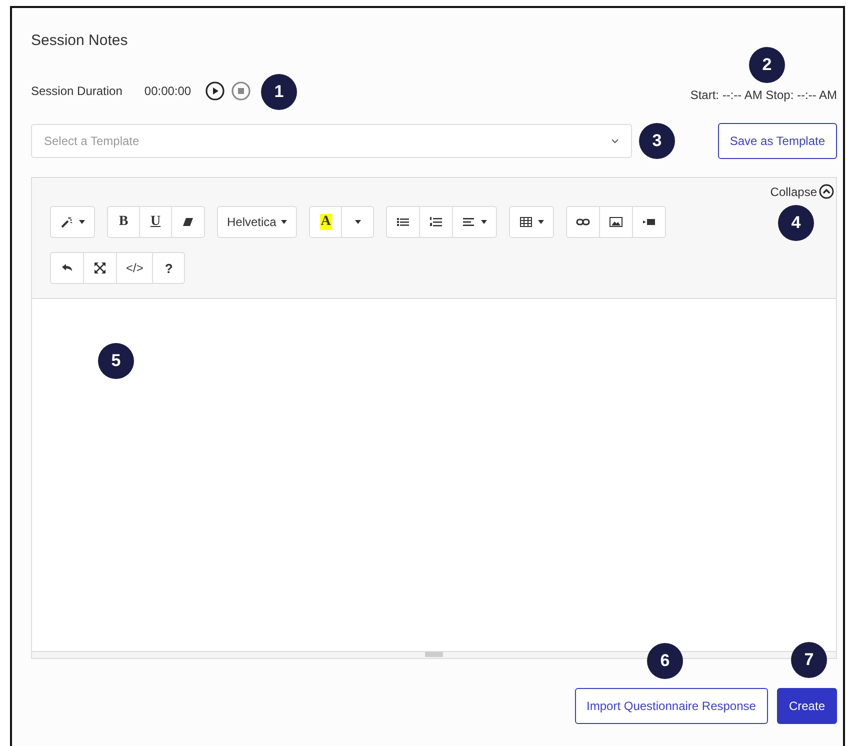 This screenshot has width=847, height=746. Describe the element at coordinates (168, 91) in the screenshot. I see `duration-time: 00:00:00` at that location.